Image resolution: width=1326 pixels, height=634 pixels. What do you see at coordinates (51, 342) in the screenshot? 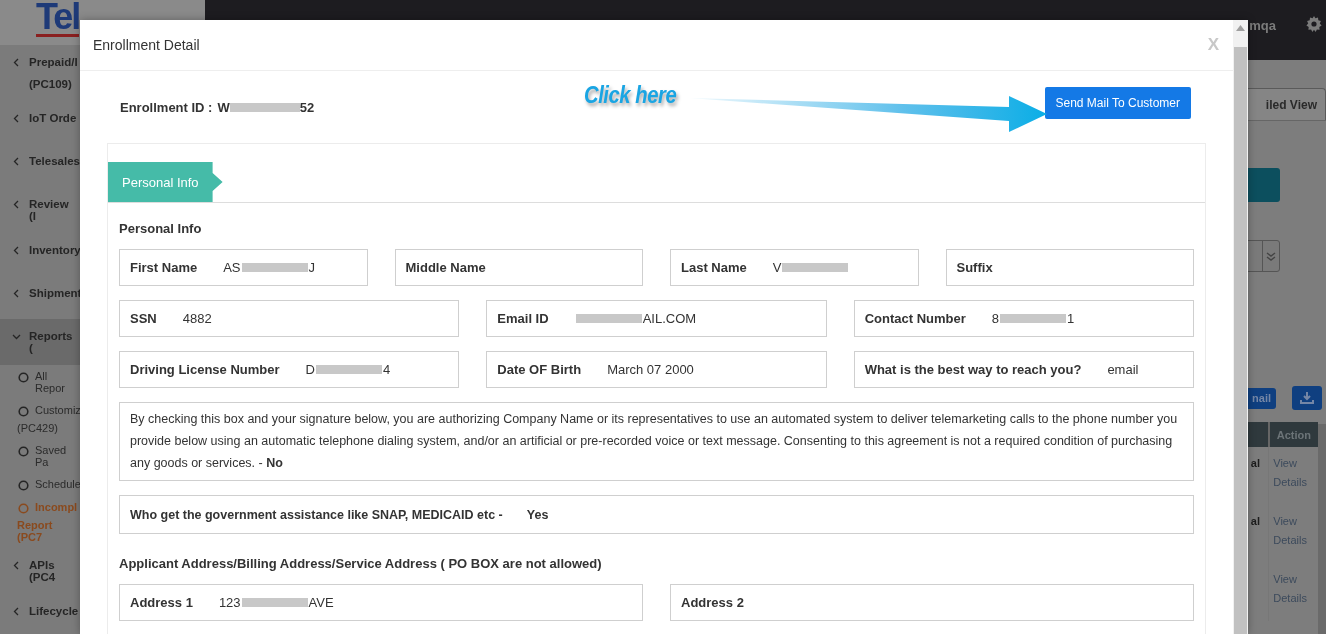
I see `sidebar-label: Reports (` at bounding box center [51, 342].